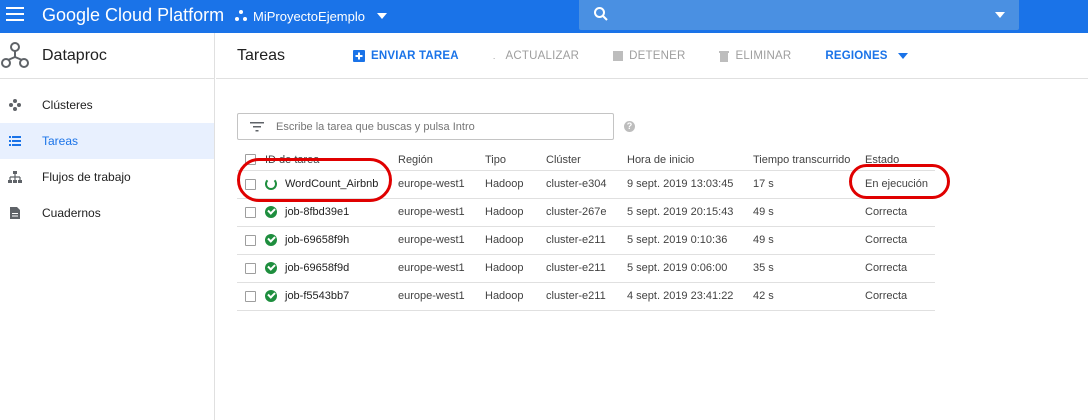  What do you see at coordinates (71, 213) in the screenshot?
I see `sidebar-item-label: Cuadernos` at bounding box center [71, 213].